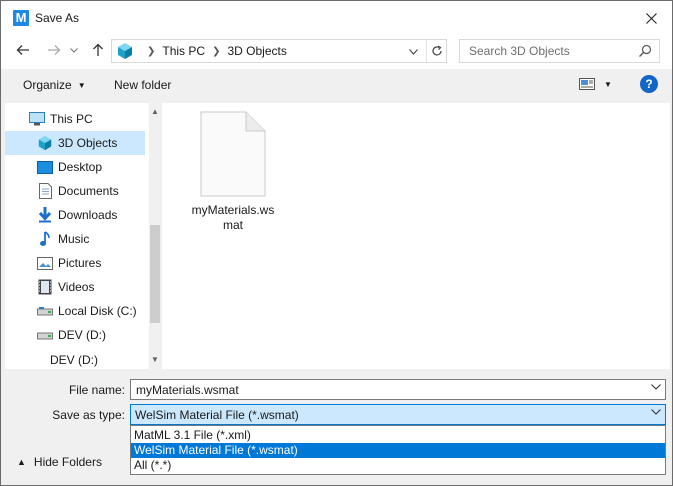 This screenshot has height=486, width=673. I want to click on forward-button, so click(54, 50).